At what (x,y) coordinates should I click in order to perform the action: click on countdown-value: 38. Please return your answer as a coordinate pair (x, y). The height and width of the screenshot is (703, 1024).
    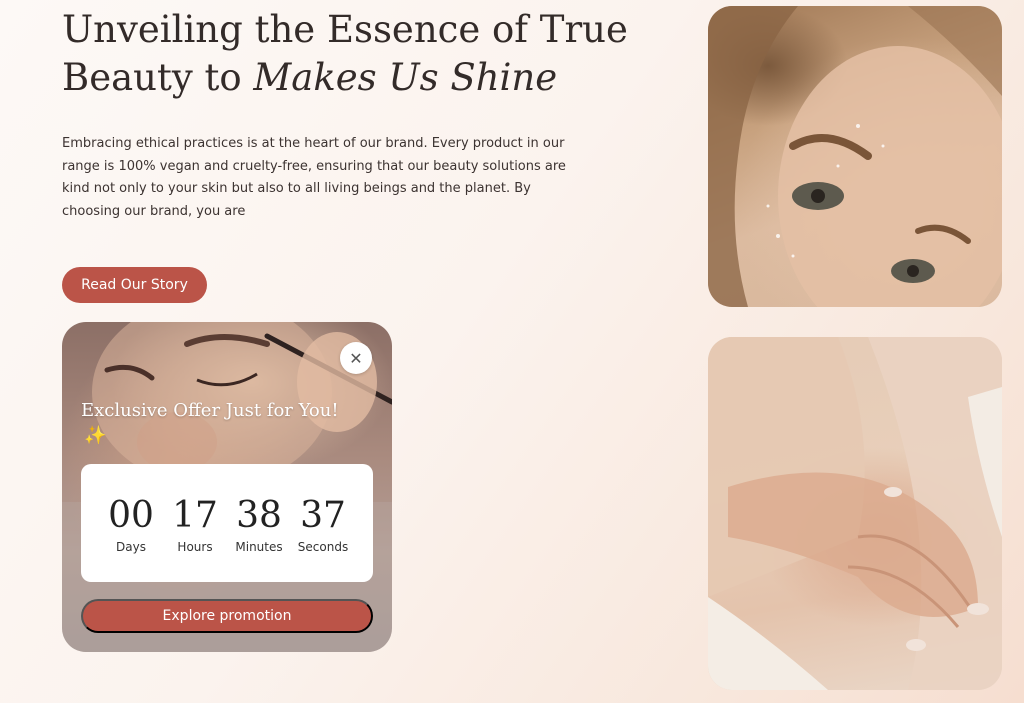
    Looking at the image, I should click on (259, 515).